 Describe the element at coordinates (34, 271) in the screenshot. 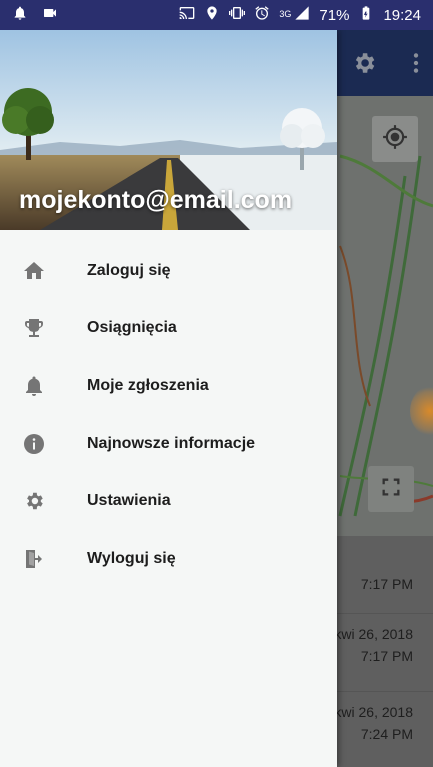

I see `home-icon` at that location.